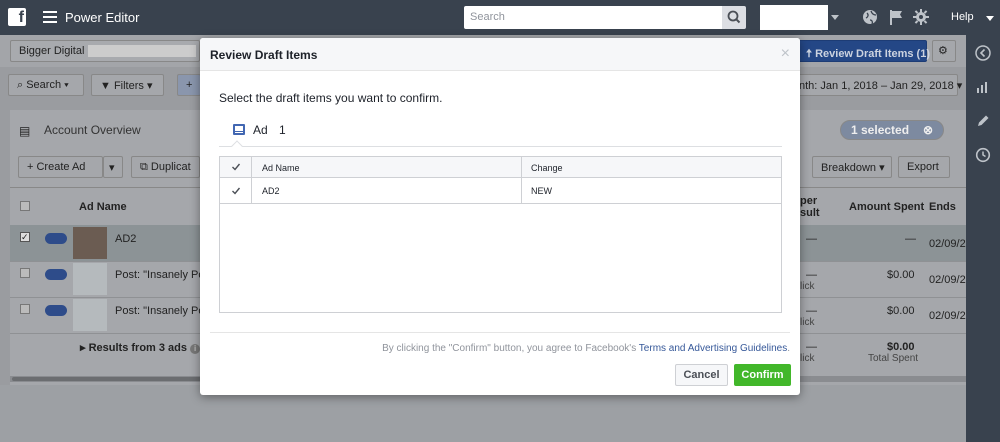  What do you see at coordinates (794, 17) in the screenshot?
I see `account-selector` at bounding box center [794, 17].